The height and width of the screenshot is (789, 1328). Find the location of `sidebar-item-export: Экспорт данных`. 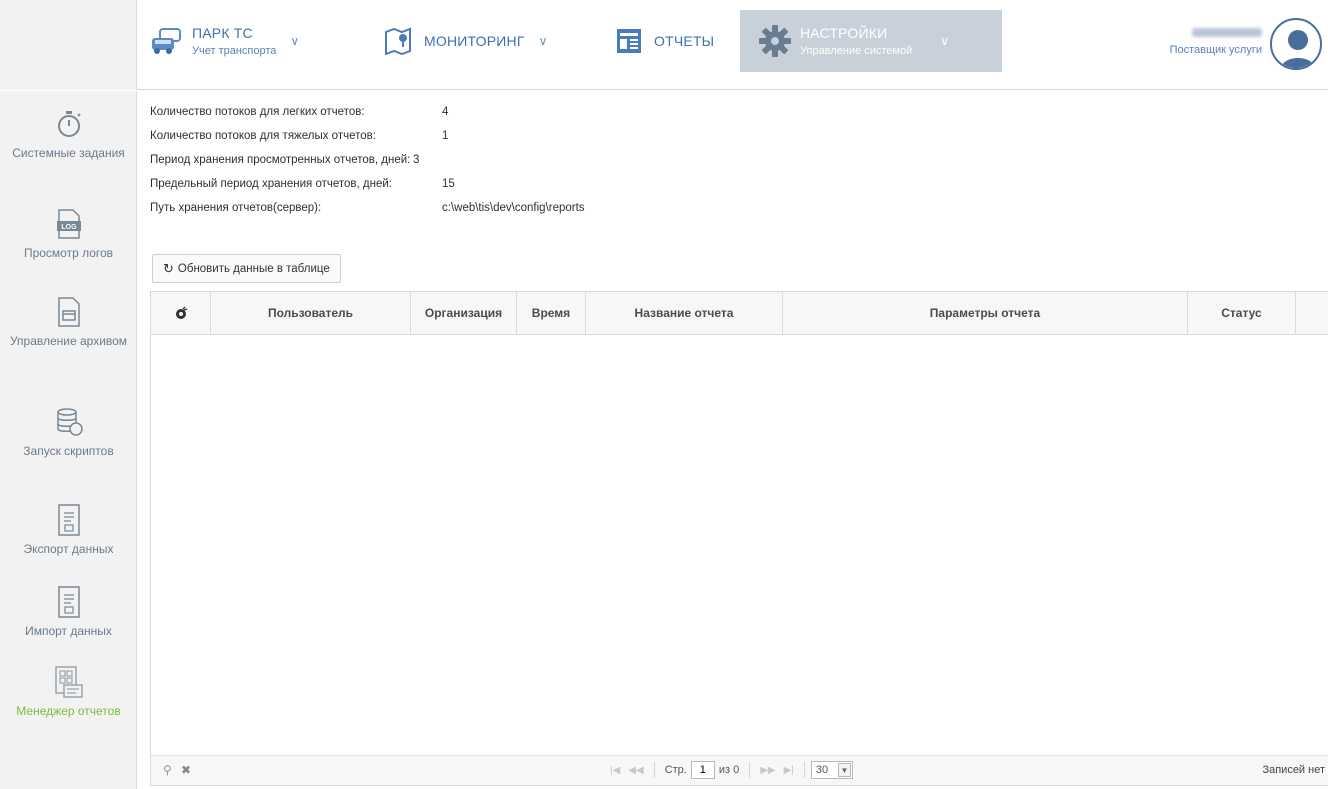

sidebar-item-export: Экспорт данных is located at coordinates (68, 531).